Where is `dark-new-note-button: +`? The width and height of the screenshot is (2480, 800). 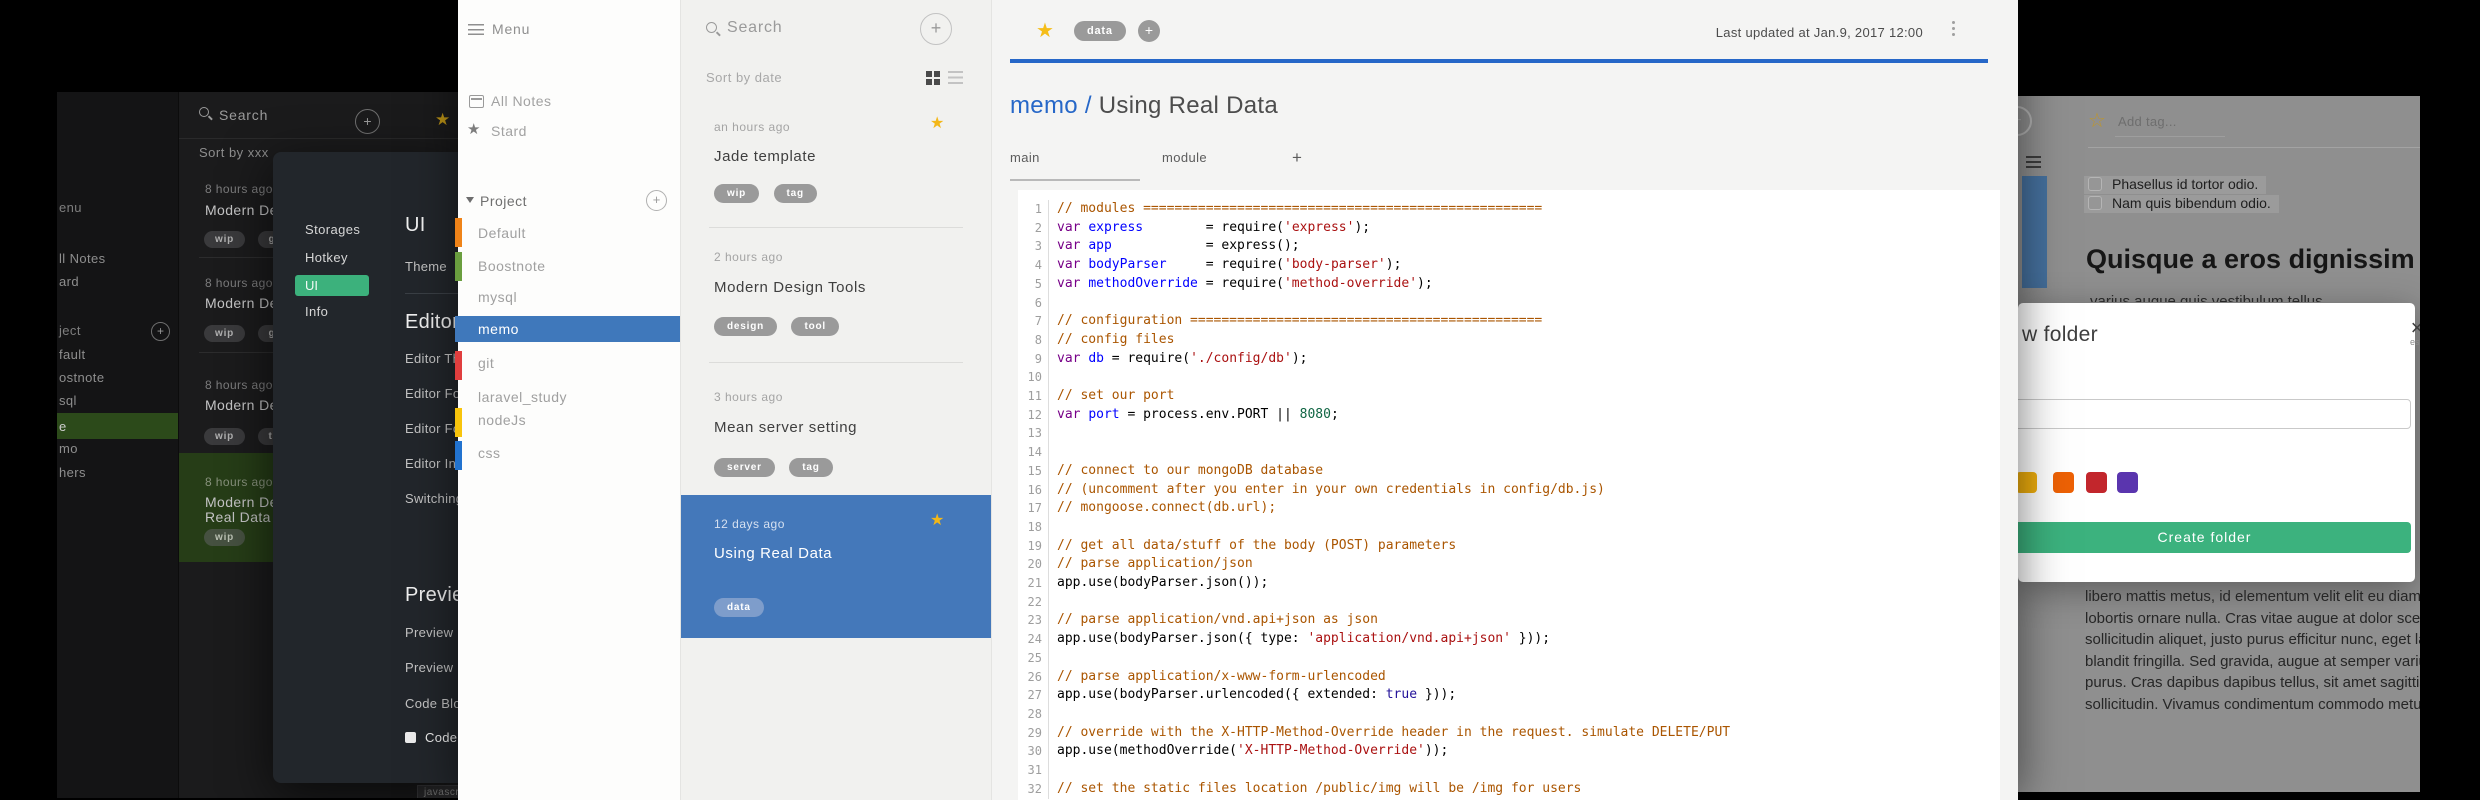
dark-new-note-button: + is located at coordinates (367, 121).